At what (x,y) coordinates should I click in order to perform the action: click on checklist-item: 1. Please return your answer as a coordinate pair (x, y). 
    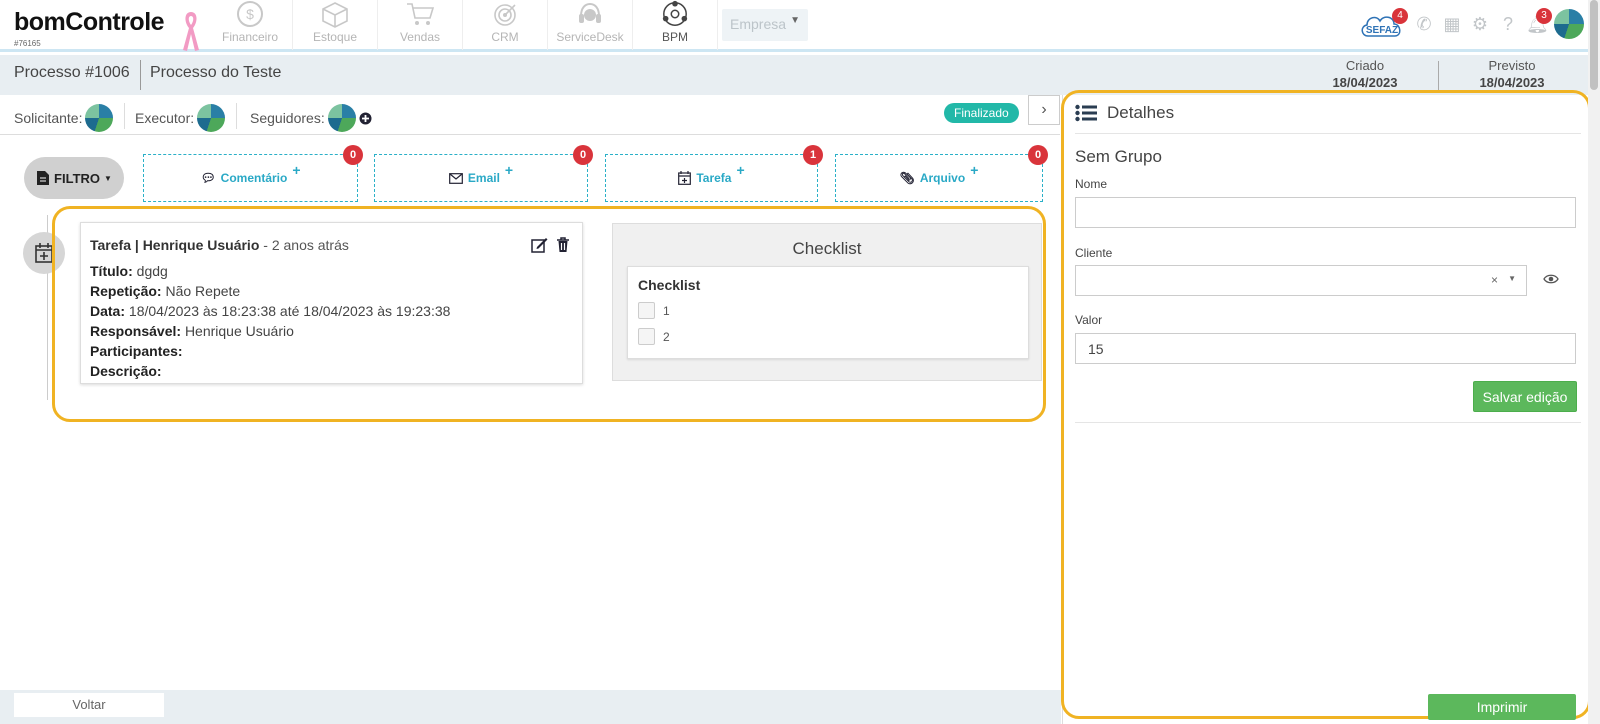
    Looking at the image, I should click on (828, 310).